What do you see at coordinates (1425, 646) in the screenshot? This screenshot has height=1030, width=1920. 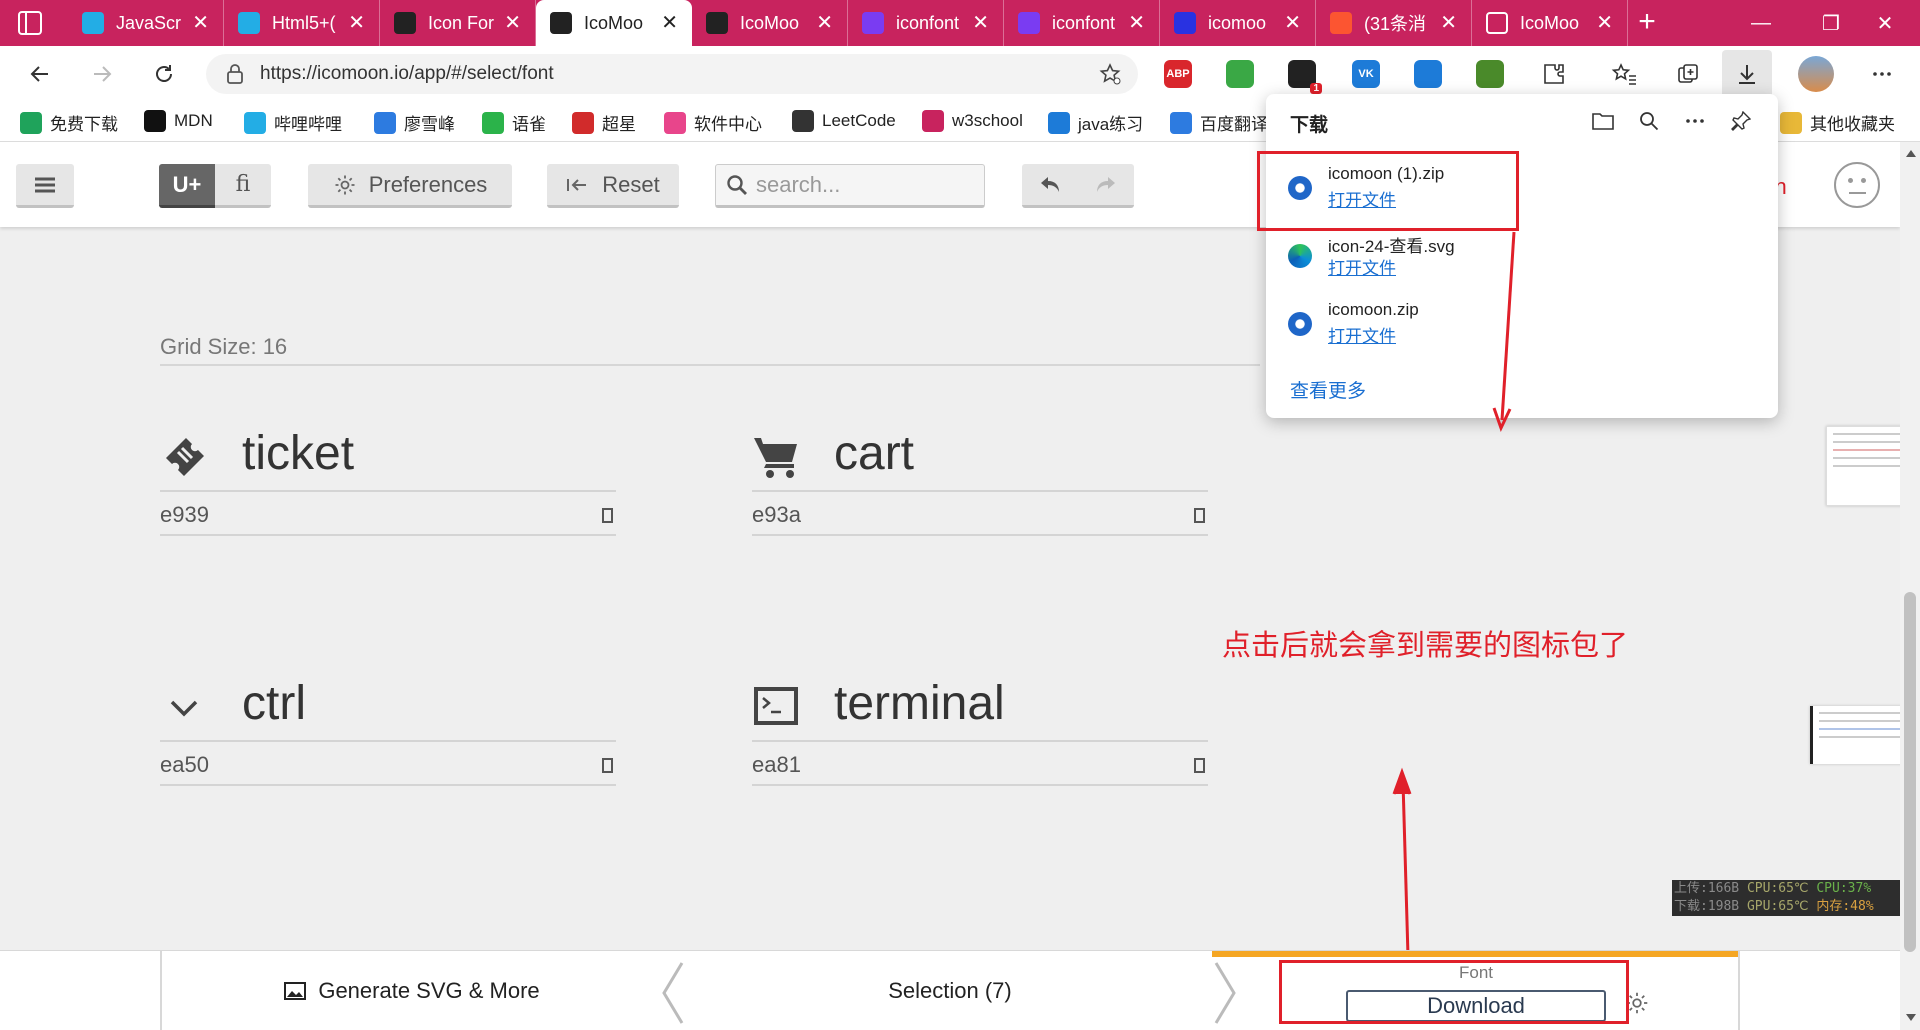 I see `annotation-text: 点击后就会拿到需要的图标包了` at bounding box center [1425, 646].